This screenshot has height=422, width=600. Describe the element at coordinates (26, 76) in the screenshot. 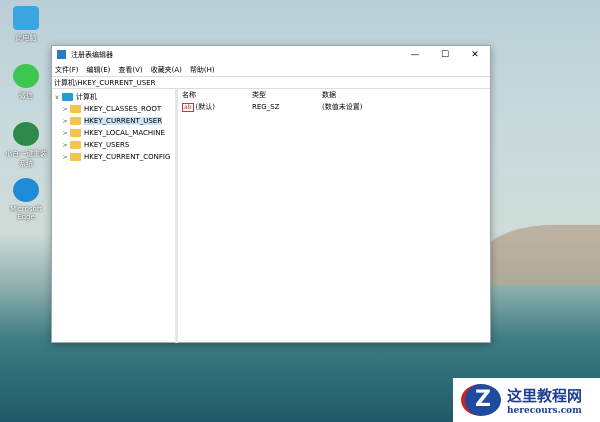

I see `wechat-icon` at that location.